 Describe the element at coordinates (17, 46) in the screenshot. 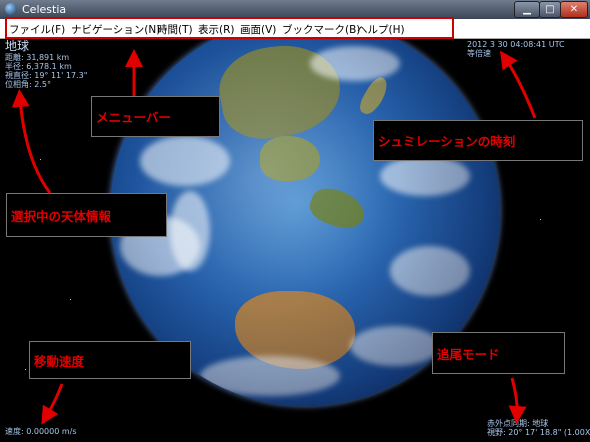

I see `object-name: 地球` at that location.